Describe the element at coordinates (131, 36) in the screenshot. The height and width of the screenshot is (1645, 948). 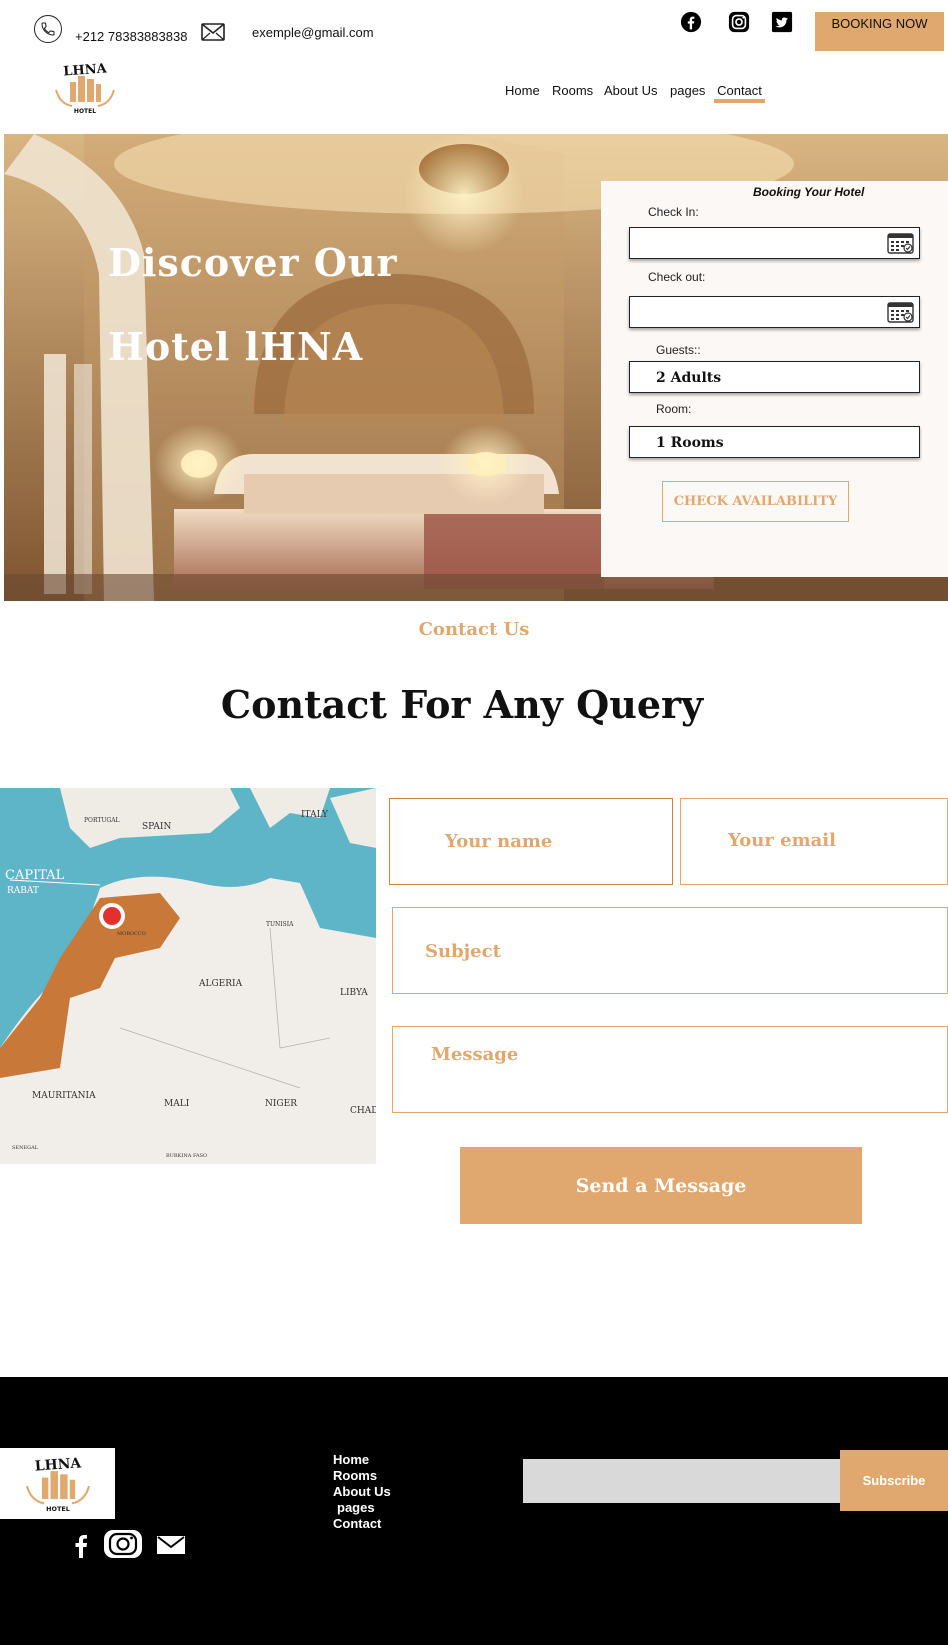
I see `phone-number: +212 78383883838` at that location.